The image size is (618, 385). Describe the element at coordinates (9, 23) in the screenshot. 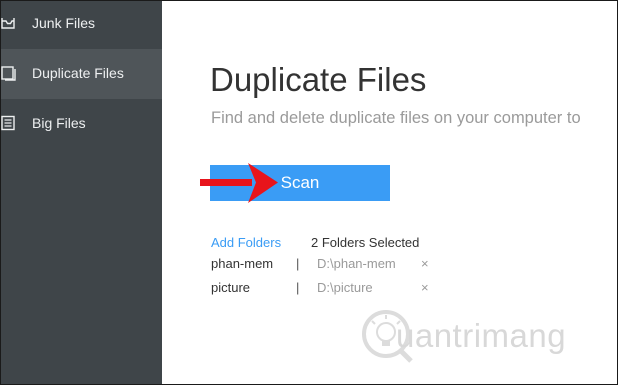

I see `junk-files-icon` at that location.